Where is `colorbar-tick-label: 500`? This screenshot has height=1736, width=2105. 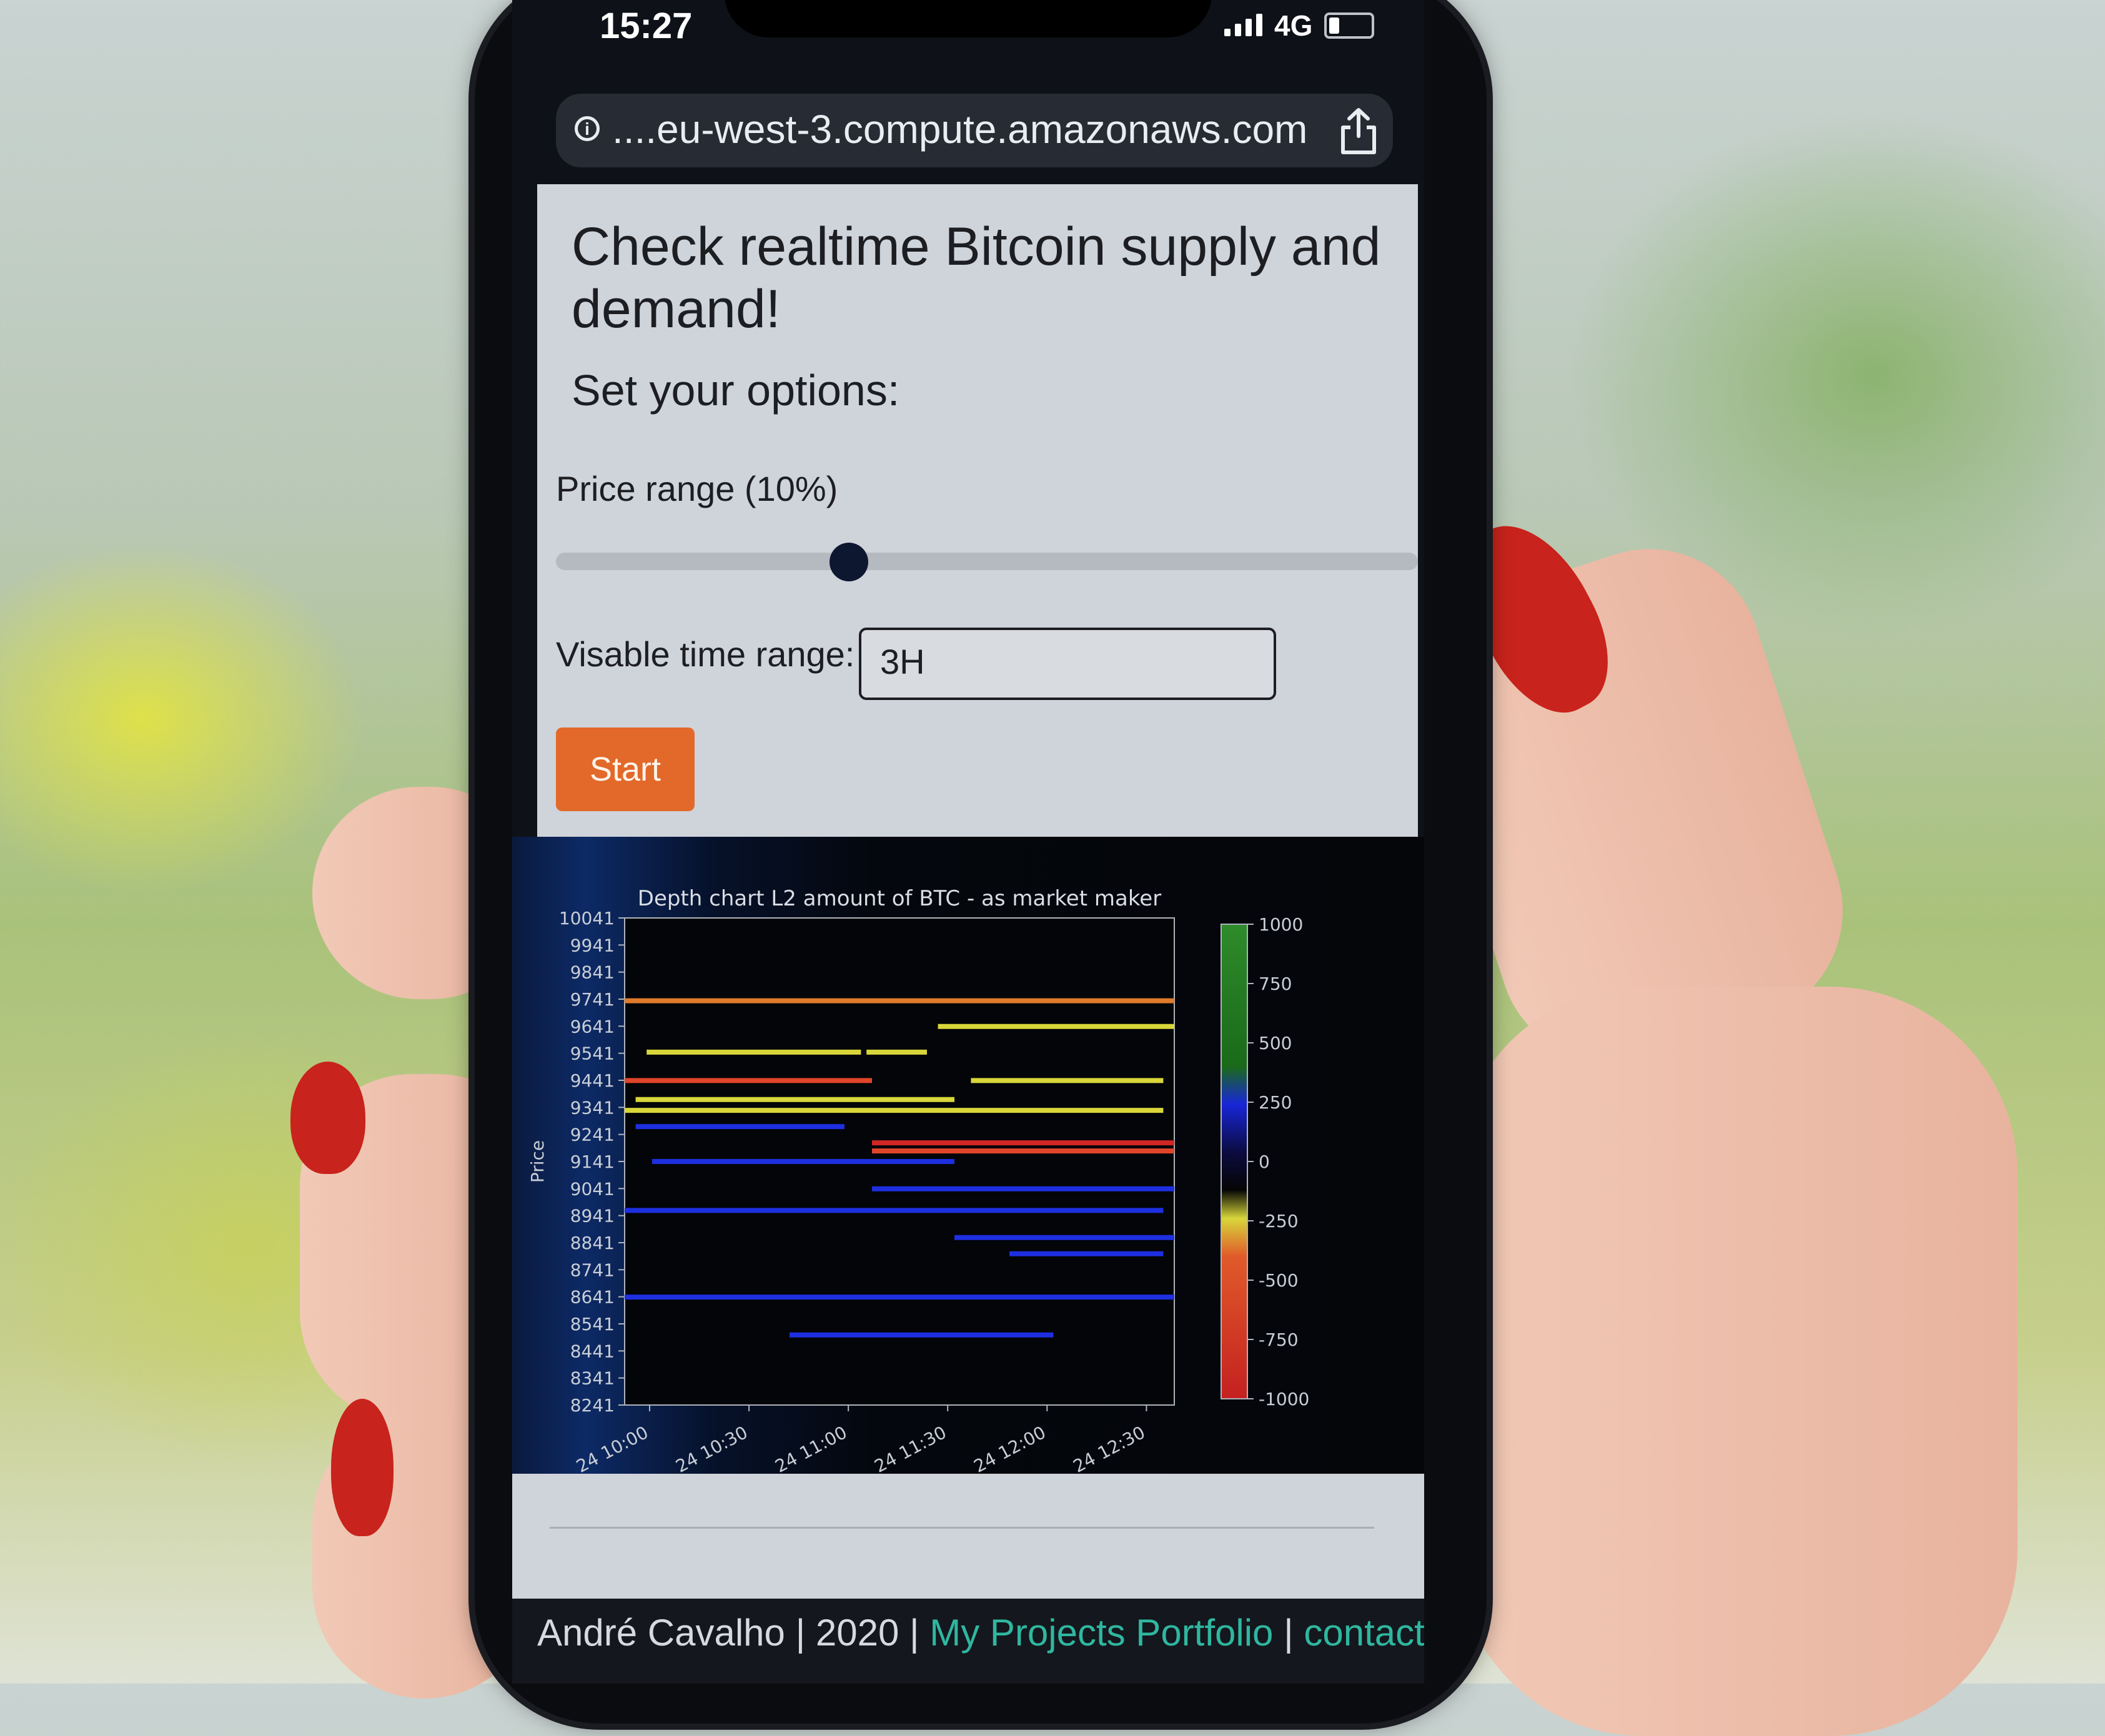
colorbar-tick-label: 500 is located at coordinates (1275, 1043).